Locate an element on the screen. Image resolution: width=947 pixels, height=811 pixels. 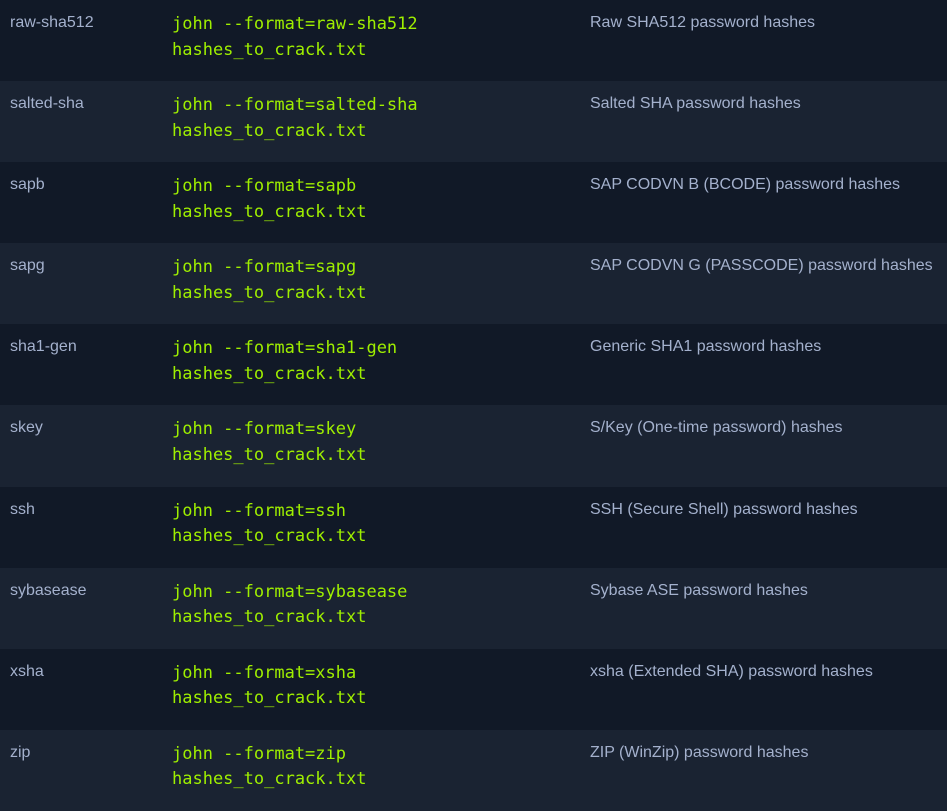
command-code: john --format=zip hashes_to_crack.txt is located at coordinates (372, 767).